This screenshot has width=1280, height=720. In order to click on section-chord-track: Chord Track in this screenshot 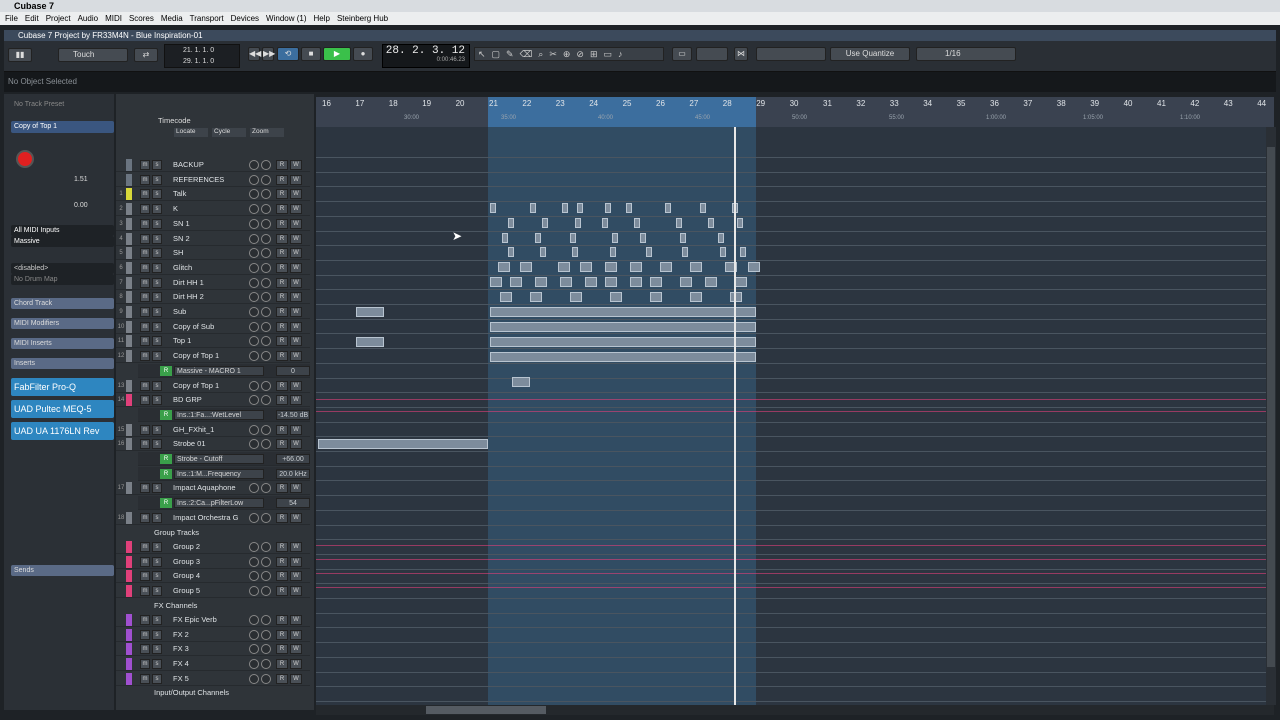, I will do `click(62, 303)`.